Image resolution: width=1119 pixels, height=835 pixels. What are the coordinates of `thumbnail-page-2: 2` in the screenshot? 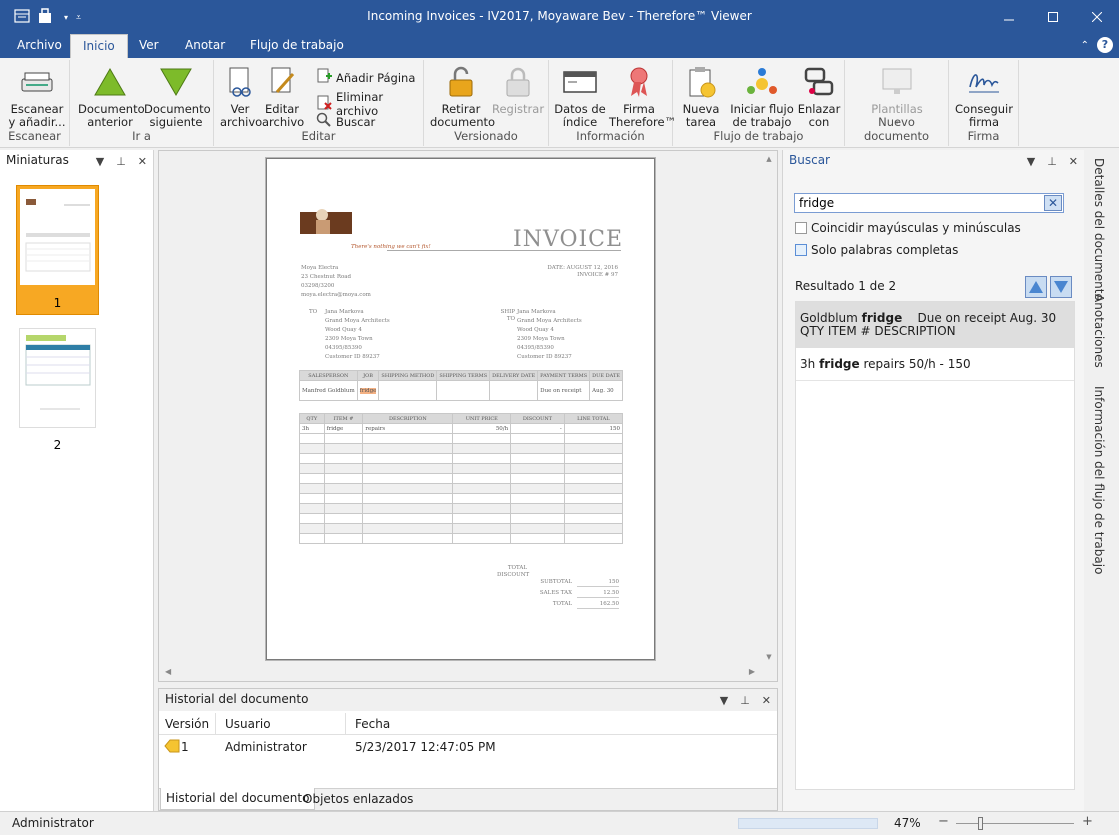 It's located at (57, 393).